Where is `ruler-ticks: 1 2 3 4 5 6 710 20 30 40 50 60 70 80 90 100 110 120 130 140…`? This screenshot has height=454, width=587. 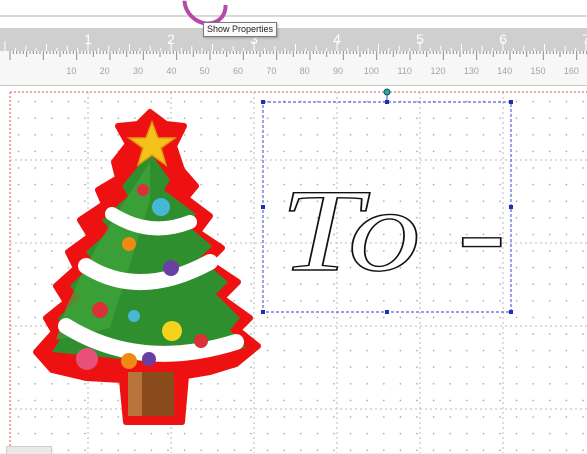
ruler-ticks: 1 2 3 4 5 6 710 20 30 40 50 60 70 80 90 100 110 120 130 140… is located at coordinates (295, 53).